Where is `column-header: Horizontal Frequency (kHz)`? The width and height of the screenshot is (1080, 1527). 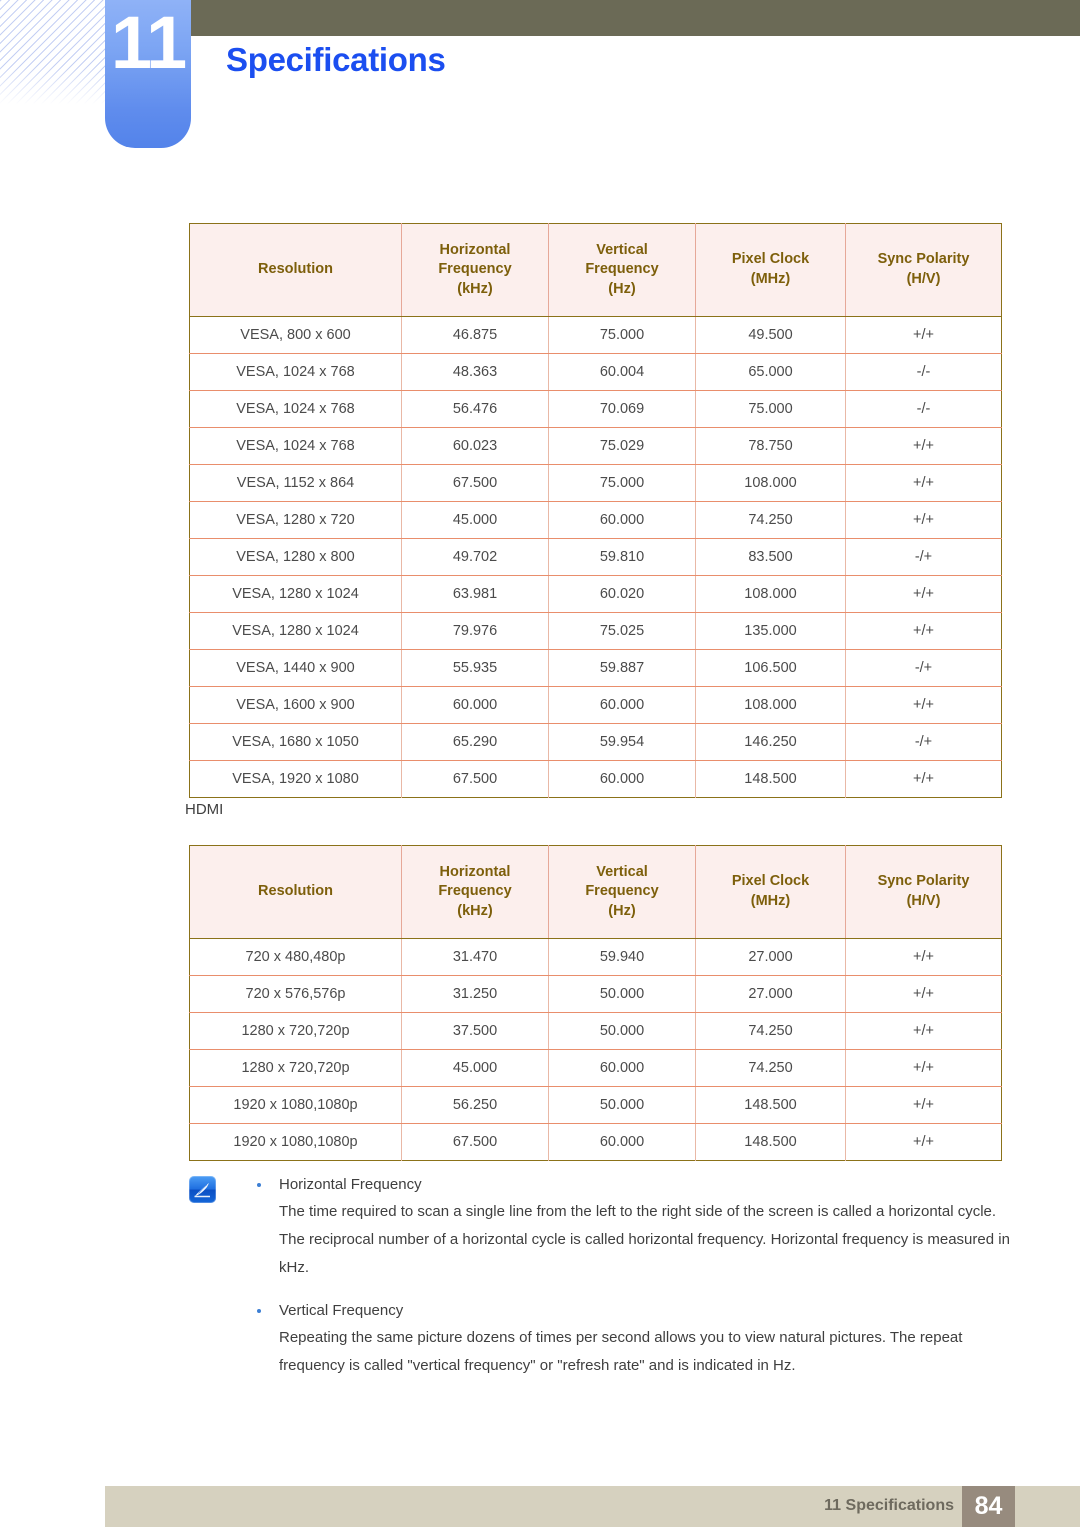 column-header: Horizontal Frequency (kHz) is located at coordinates (475, 270).